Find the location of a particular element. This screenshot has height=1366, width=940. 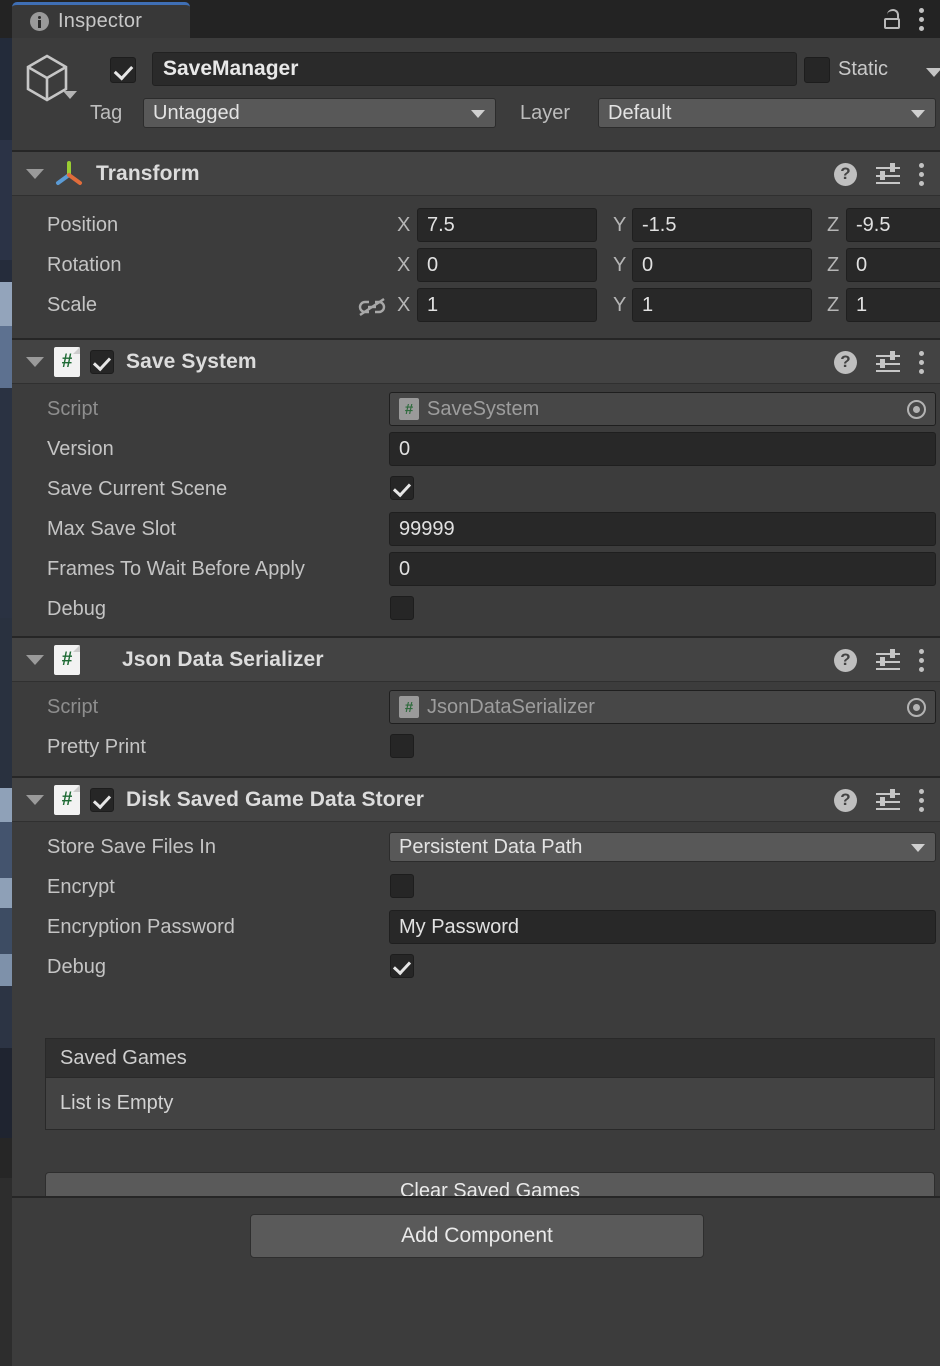

row-label: Frames To Wait Before Apply is located at coordinates (176, 569).